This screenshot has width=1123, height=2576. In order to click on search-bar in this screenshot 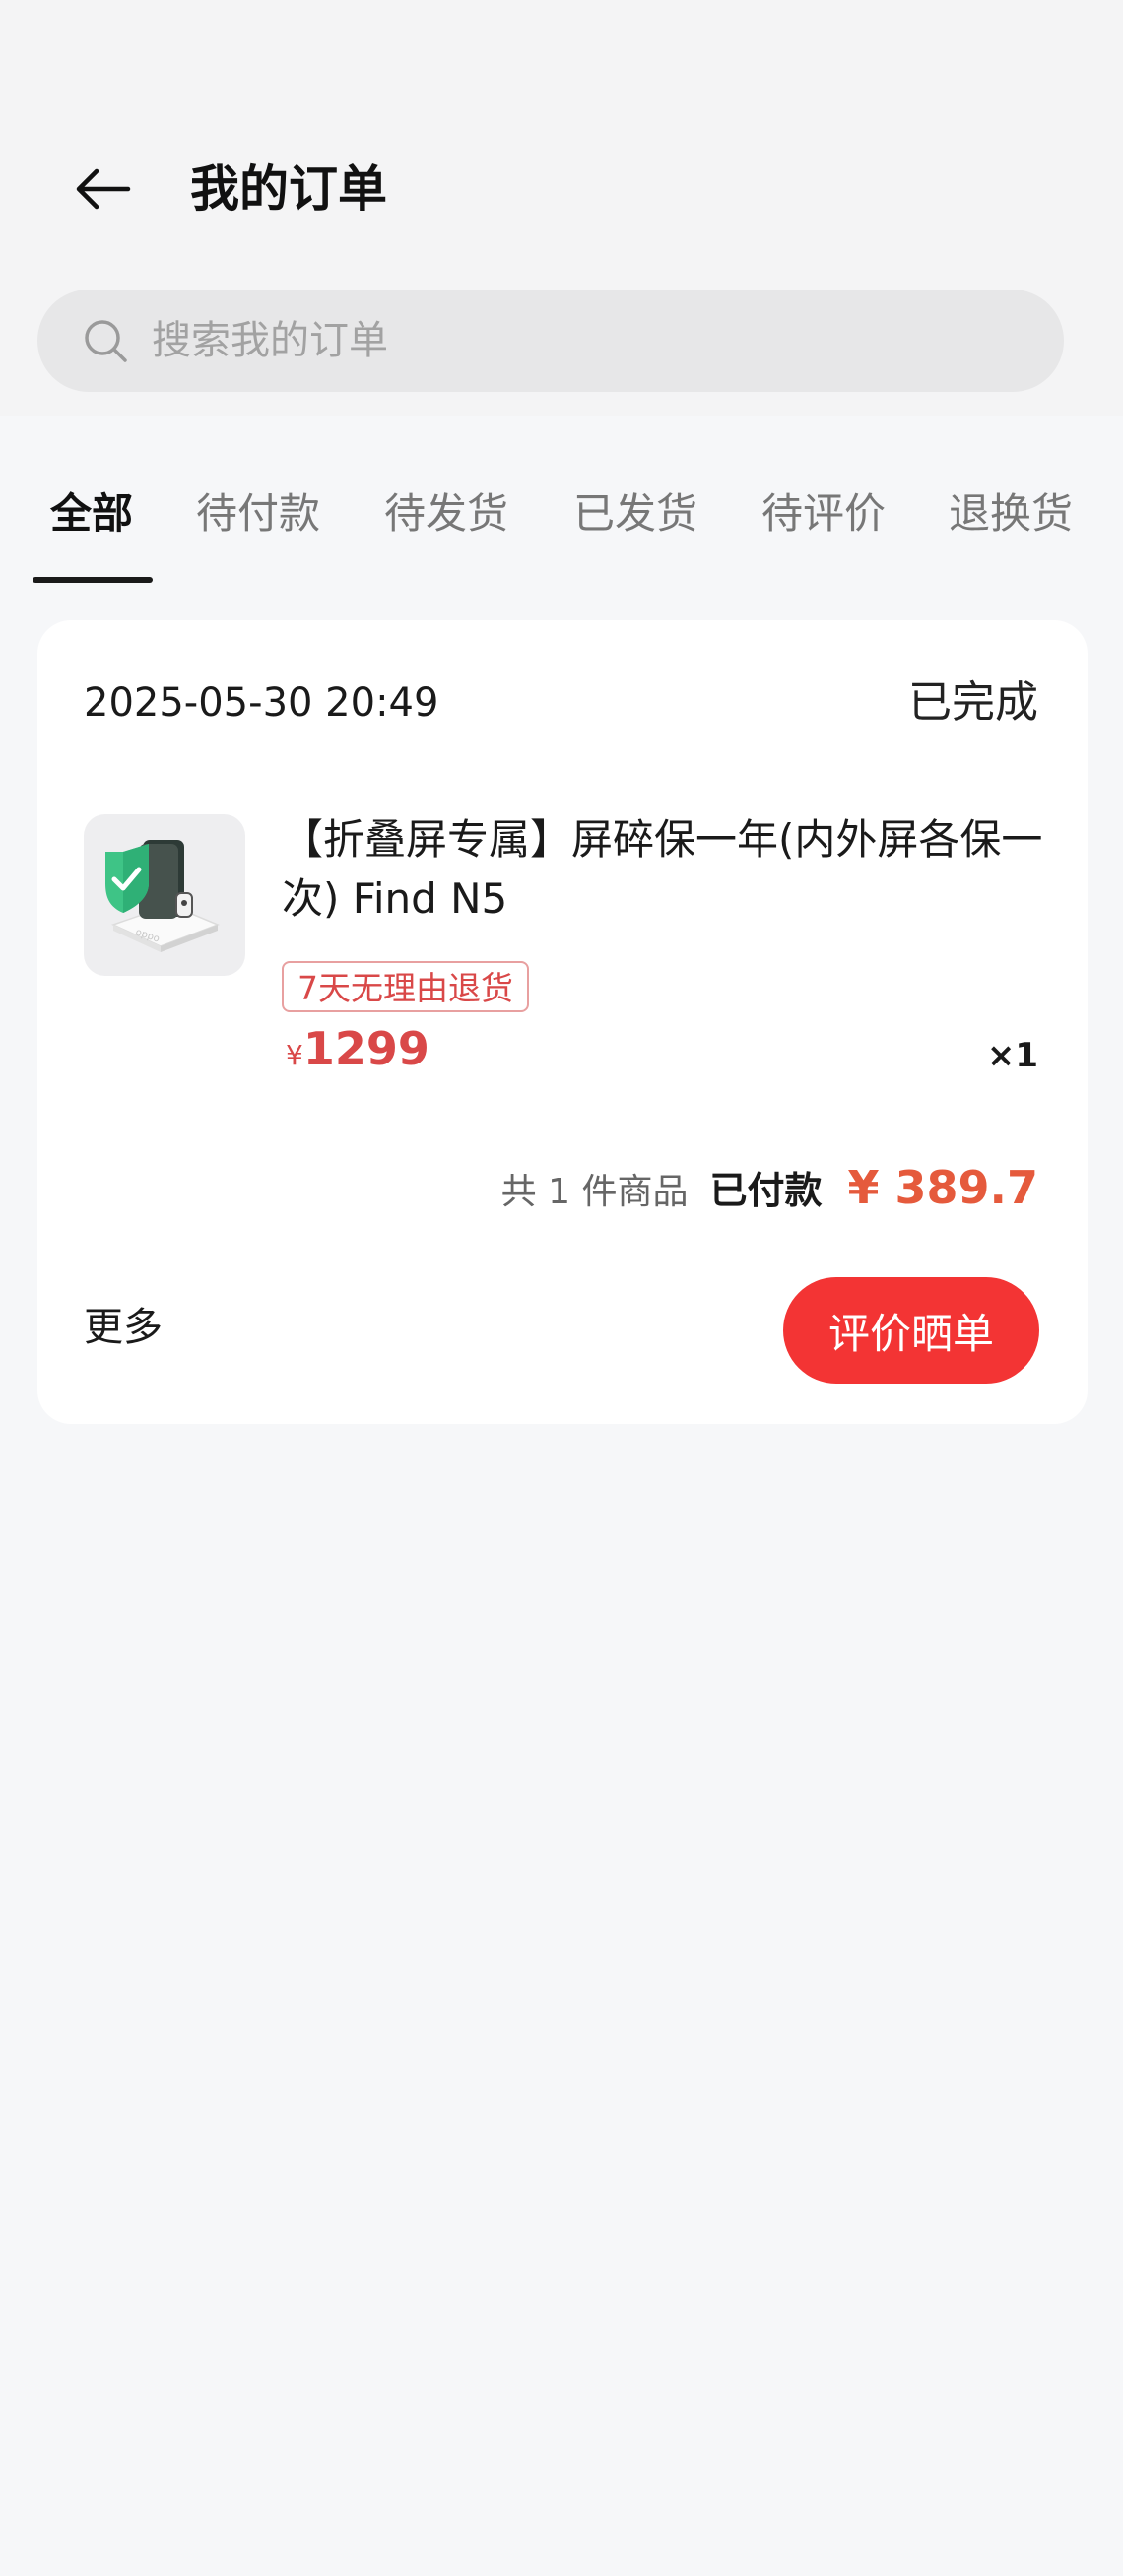, I will do `click(550, 341)`.